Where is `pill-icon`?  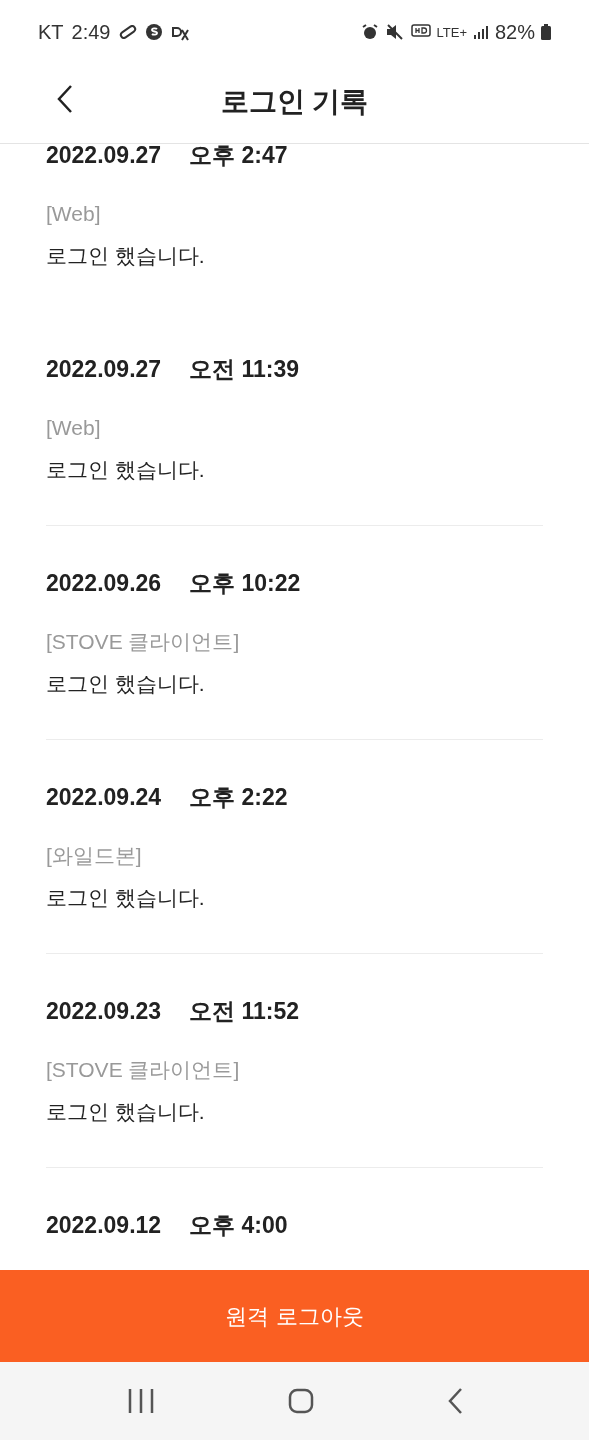 pill-icon is located at coordinates (127, 32).